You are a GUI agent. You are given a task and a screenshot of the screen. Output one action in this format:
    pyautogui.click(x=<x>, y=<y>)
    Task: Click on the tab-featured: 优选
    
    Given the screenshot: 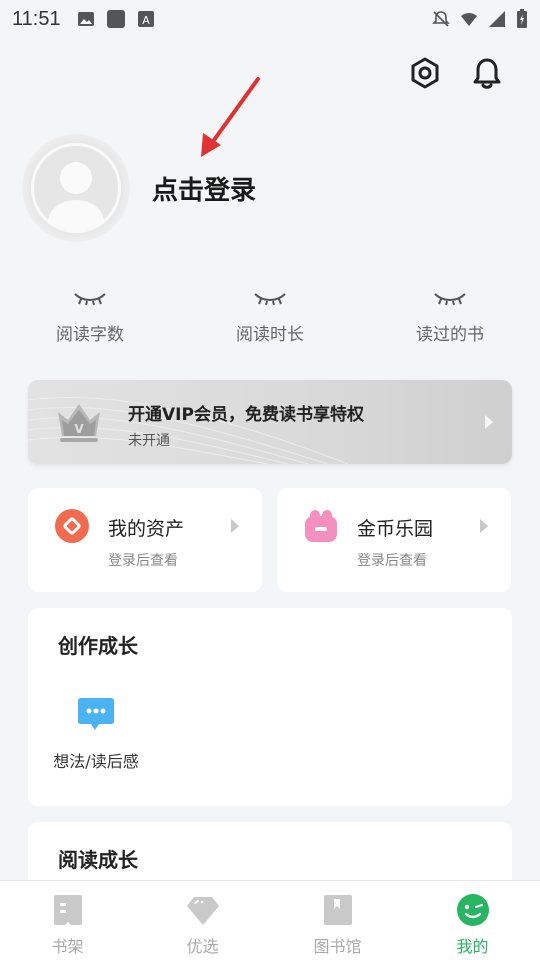 What is the action you would take?
    pyautogui.click(x=202, y=920)
    